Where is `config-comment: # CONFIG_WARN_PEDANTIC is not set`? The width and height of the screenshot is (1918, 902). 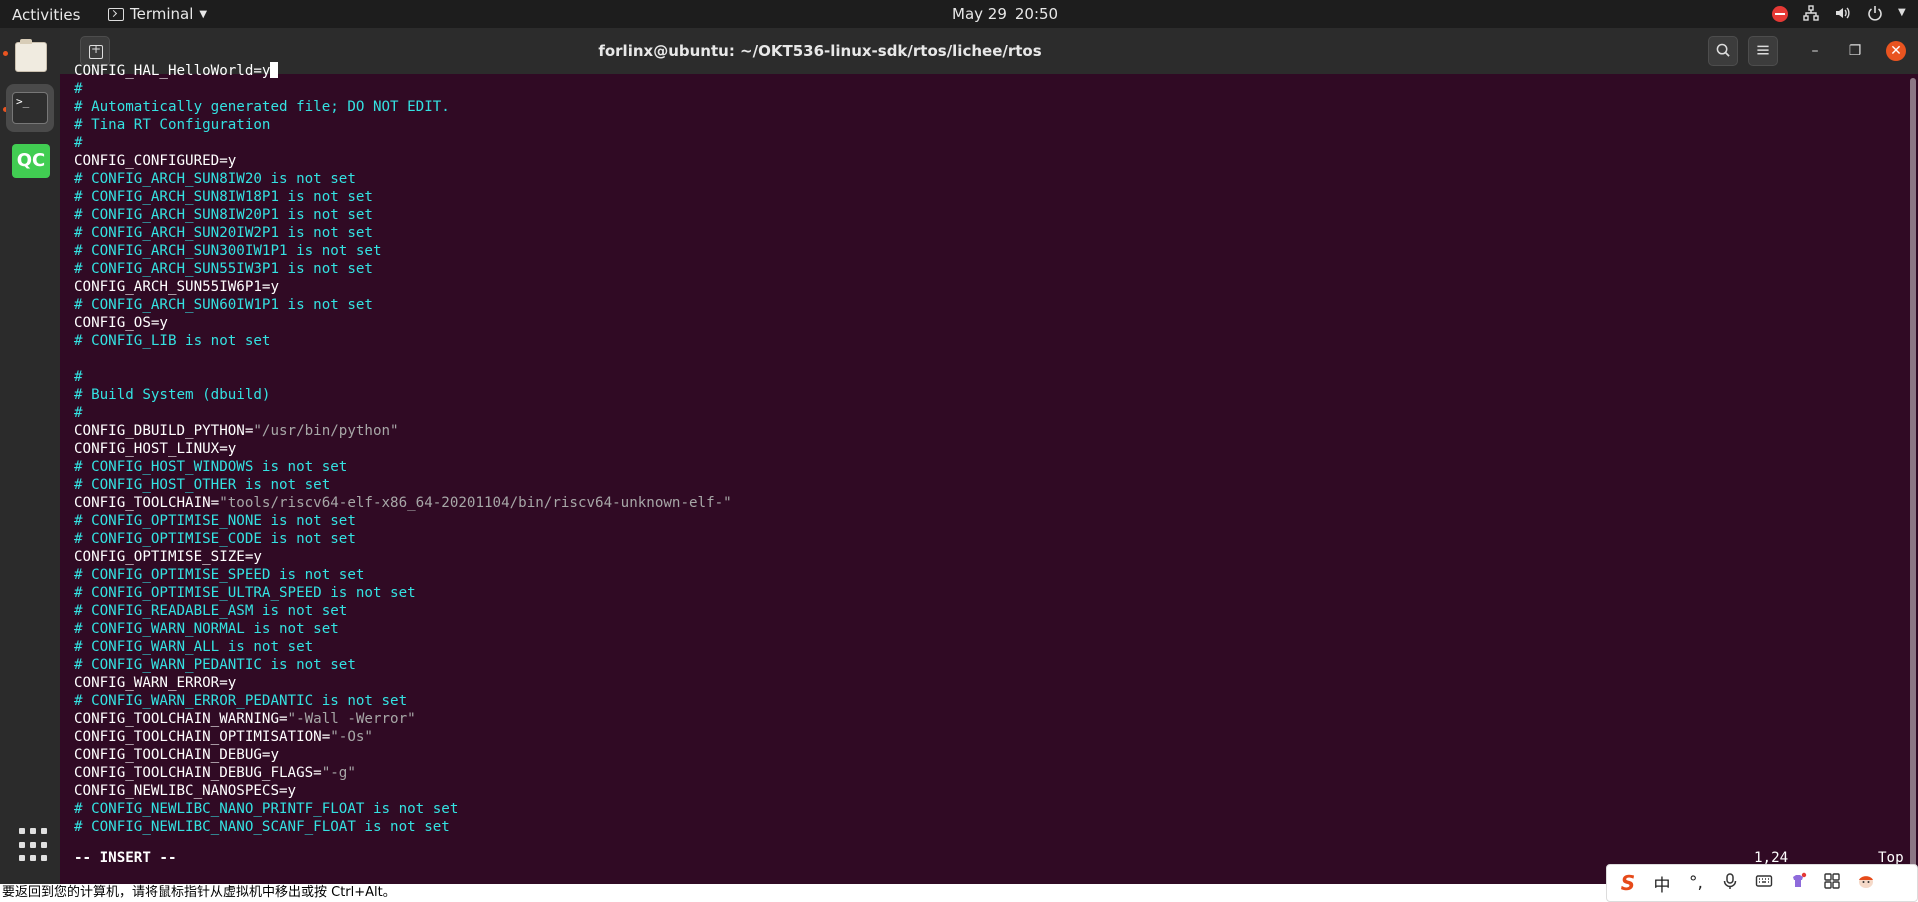
config-comment: # CONFIG_WARN_PEDANTIC is not set is located at coordinates (215, 665).